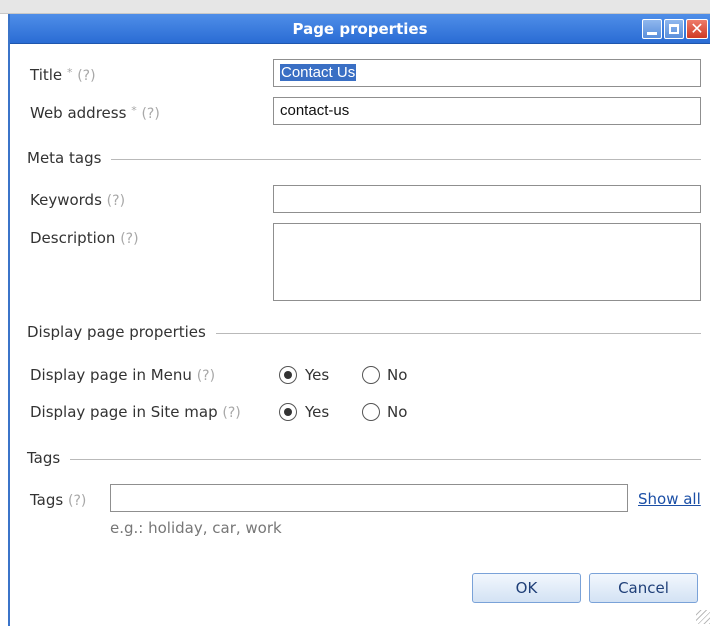 The image size is (710, 626). I want to click on sitemap-no-label: No, so click(397, 412).